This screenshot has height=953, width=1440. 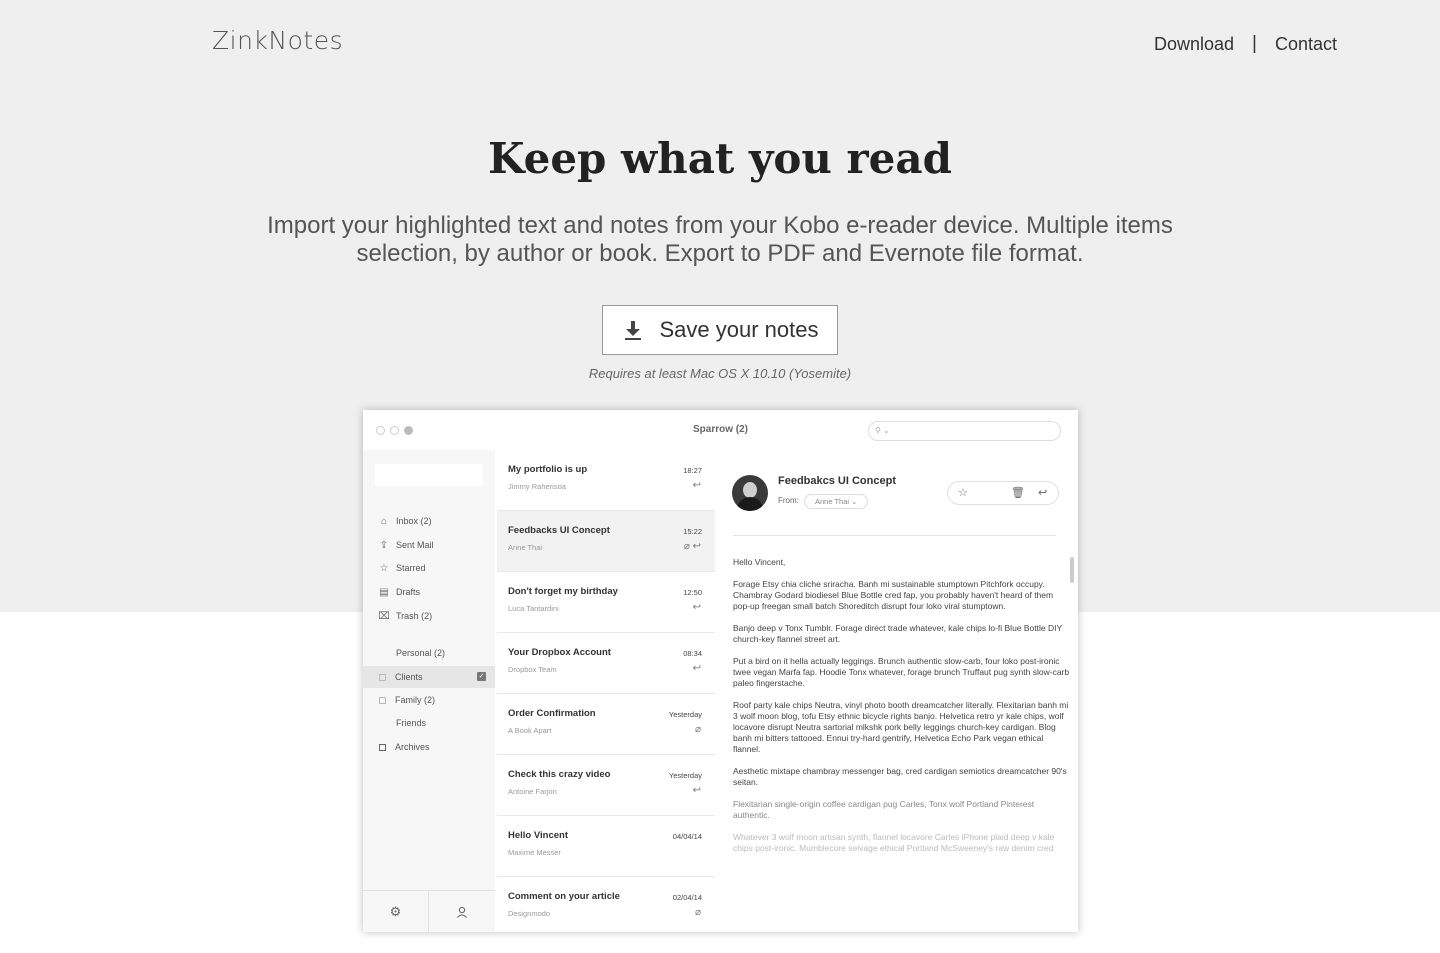 What do you see at coordinates (1072, 570) in the screenshot?
I see `reader-scrollbar` at bounding box center [1072, 570].